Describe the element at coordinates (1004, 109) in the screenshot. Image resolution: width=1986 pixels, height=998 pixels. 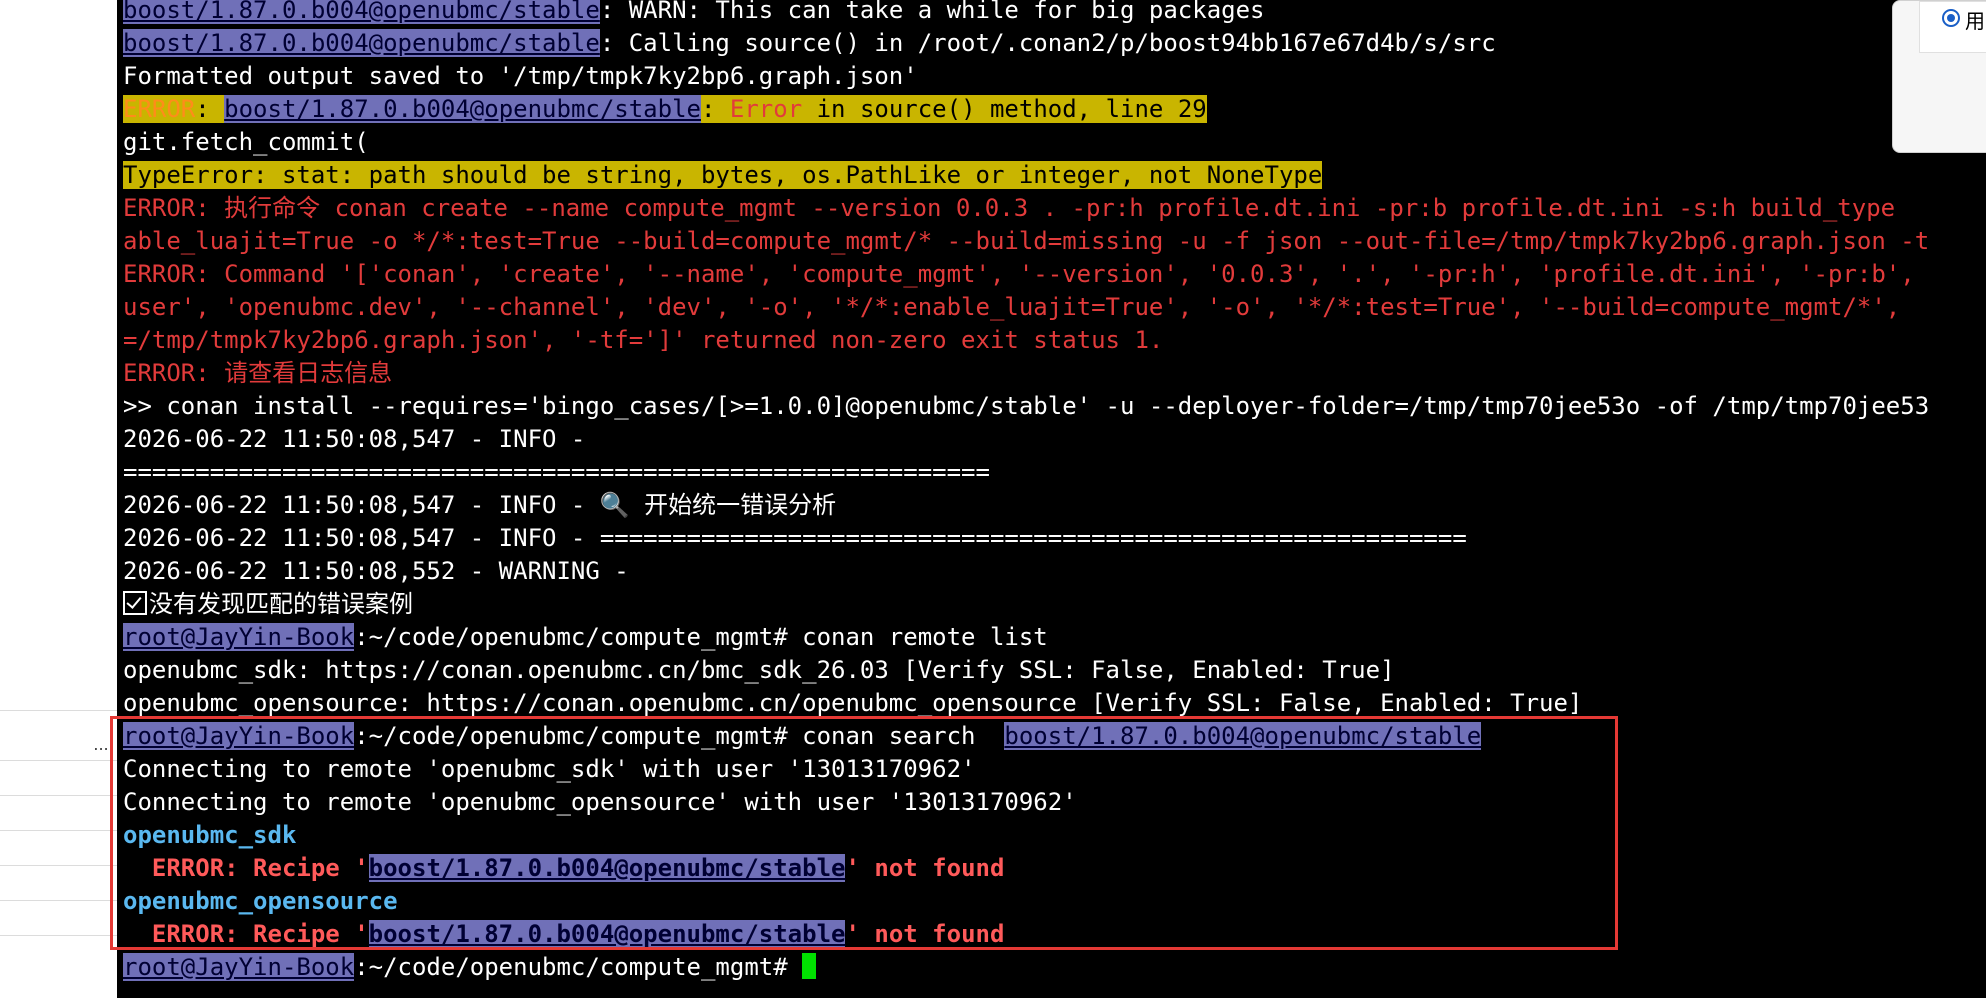
I see `terminal-text: in source() method, line 29` at that location.